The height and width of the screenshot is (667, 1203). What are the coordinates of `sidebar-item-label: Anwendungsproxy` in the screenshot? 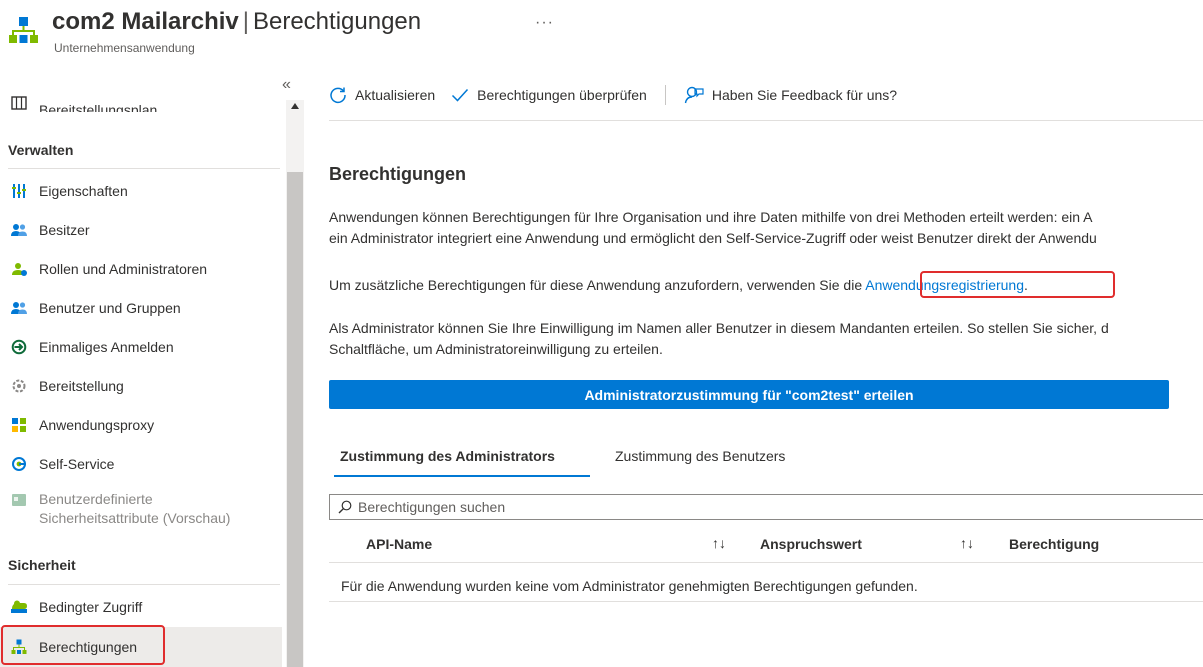 It's located at (97, 425).